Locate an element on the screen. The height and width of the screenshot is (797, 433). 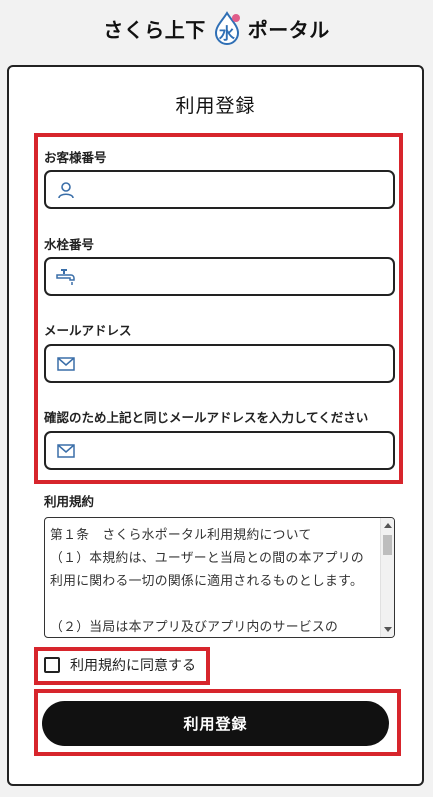
email-confirm-field is located at coordinates (219, 450).